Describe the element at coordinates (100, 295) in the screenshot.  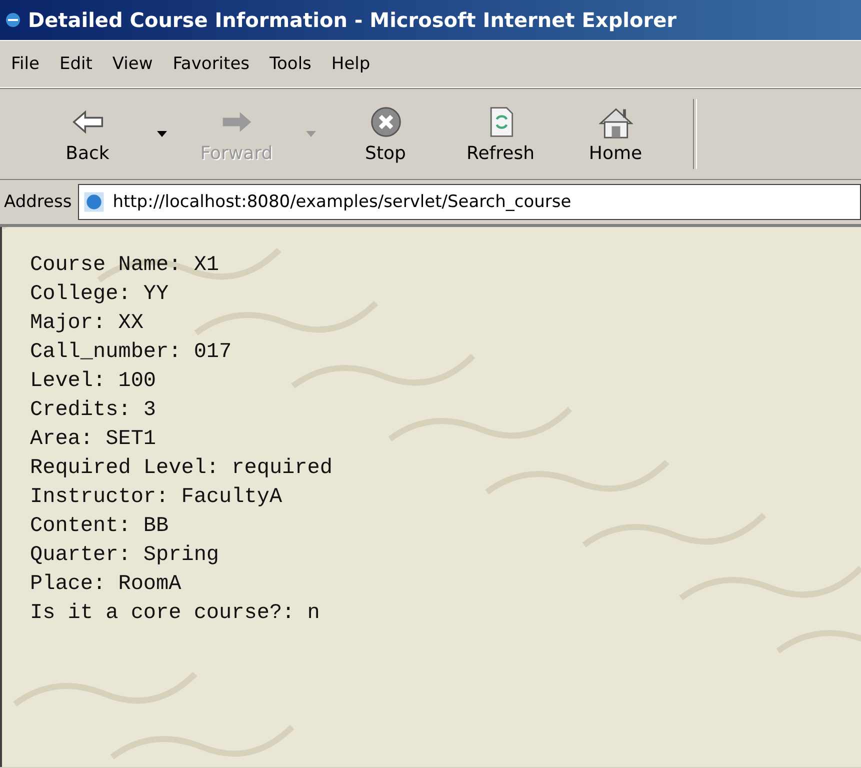
I see `course-detail: College: YY` at that location.